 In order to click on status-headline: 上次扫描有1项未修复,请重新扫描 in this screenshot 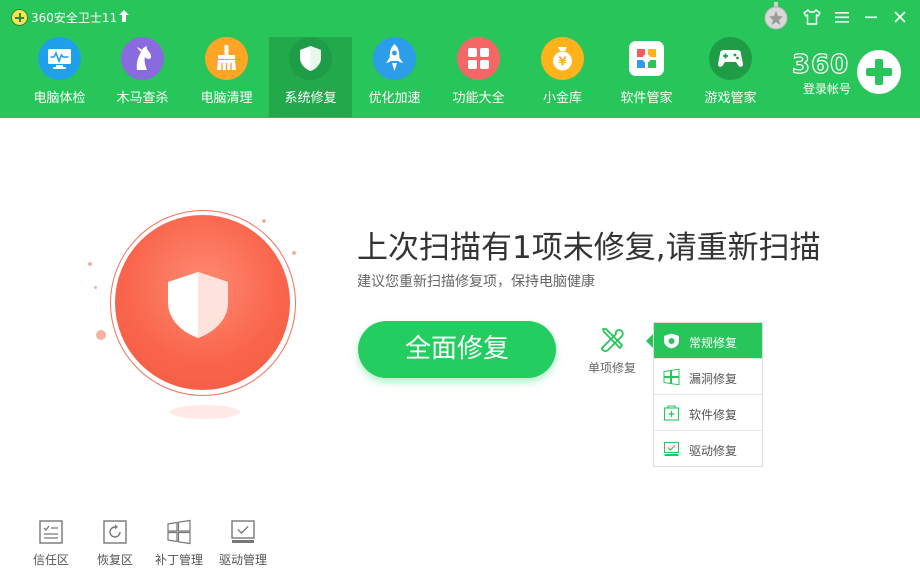, I will do `click(589, 248)`.